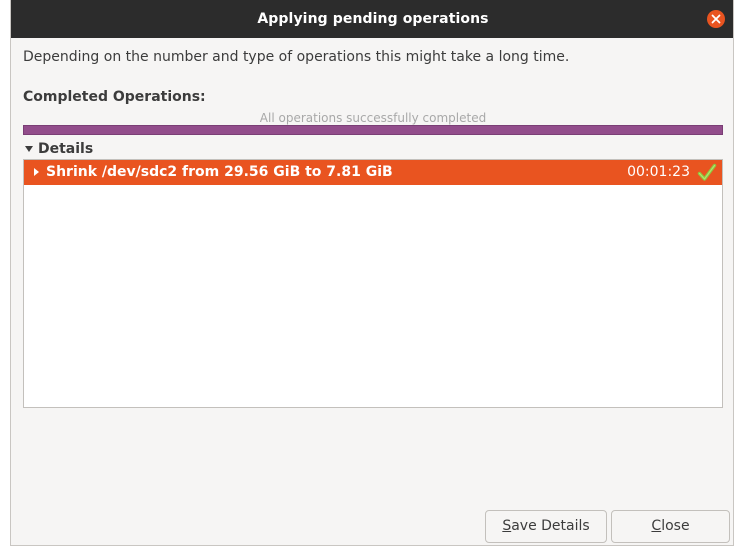  What do you see at coordinates (675, 526) in the screenshot?
I see `close-label: lose` at bounding box center [675, 526].